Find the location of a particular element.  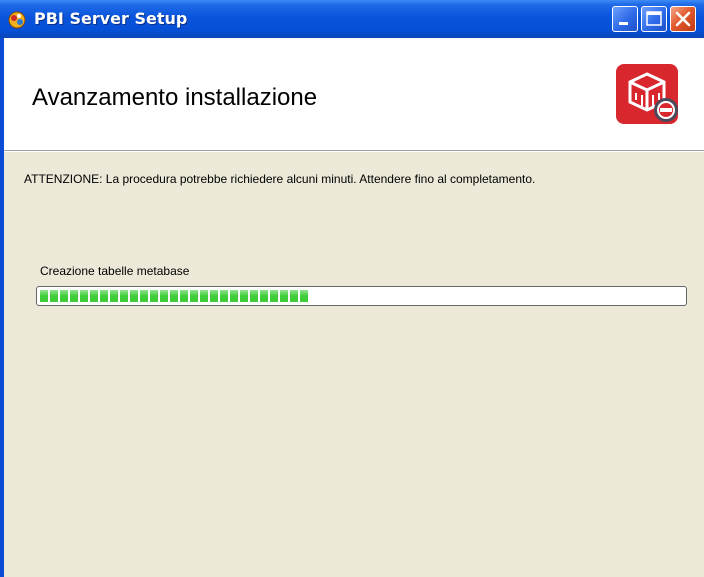

close-button is located at coordinates (683, 19).